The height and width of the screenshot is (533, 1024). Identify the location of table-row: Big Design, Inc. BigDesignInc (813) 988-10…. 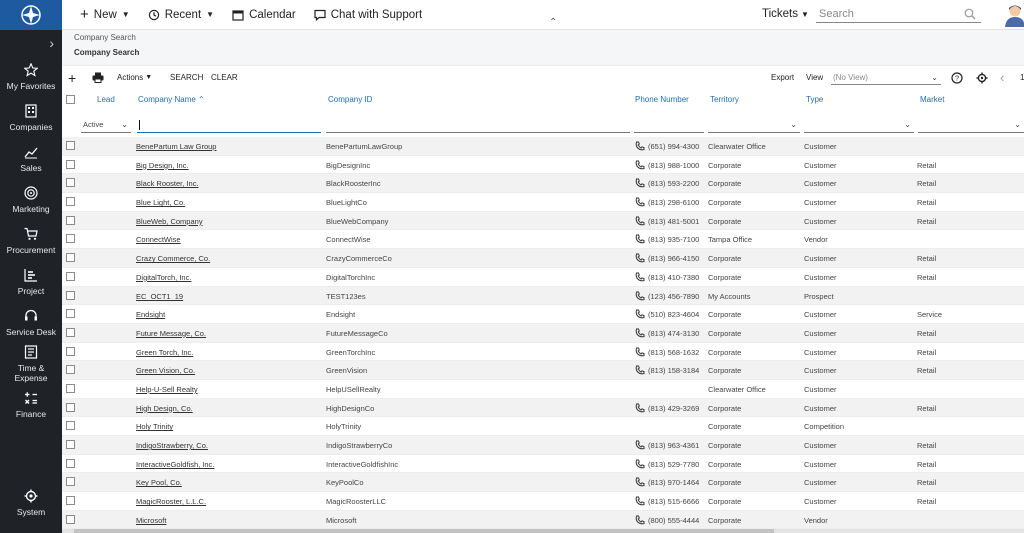
(543, 165).